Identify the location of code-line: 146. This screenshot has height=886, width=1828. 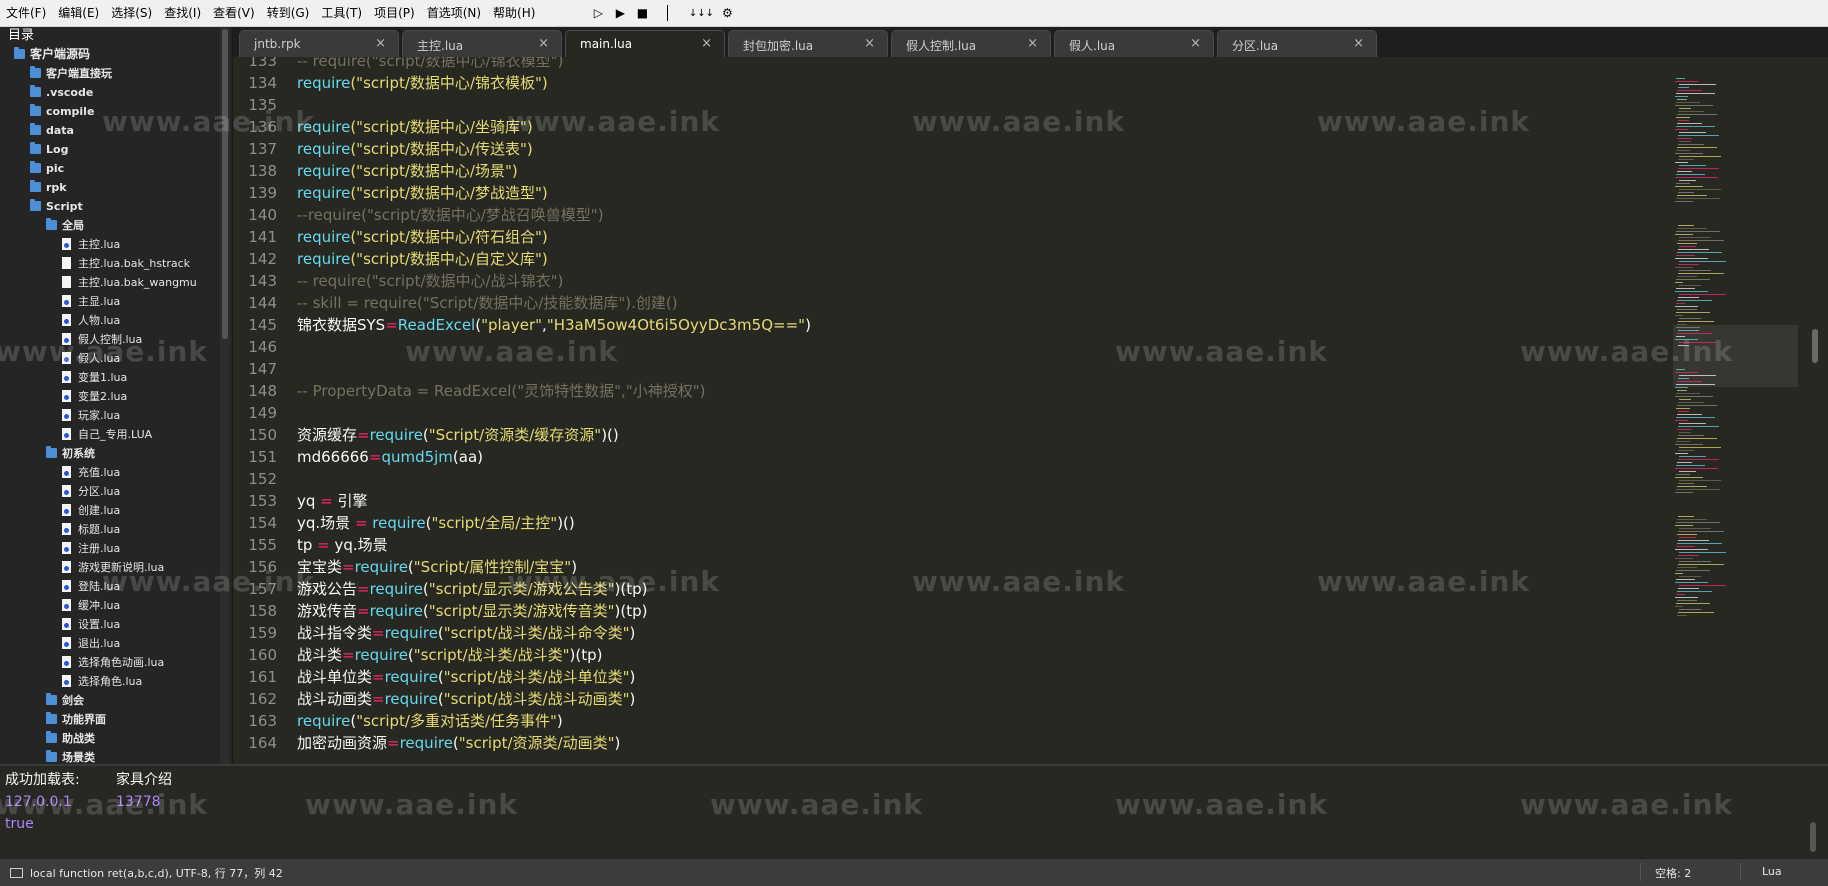
(943, 347).